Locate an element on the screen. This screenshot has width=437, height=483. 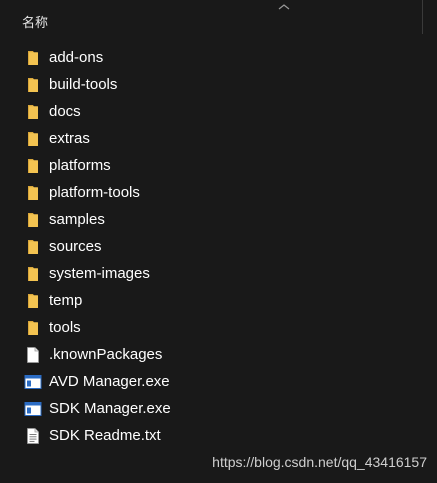
file-name-label: docs is located at coordinates (65, 111).